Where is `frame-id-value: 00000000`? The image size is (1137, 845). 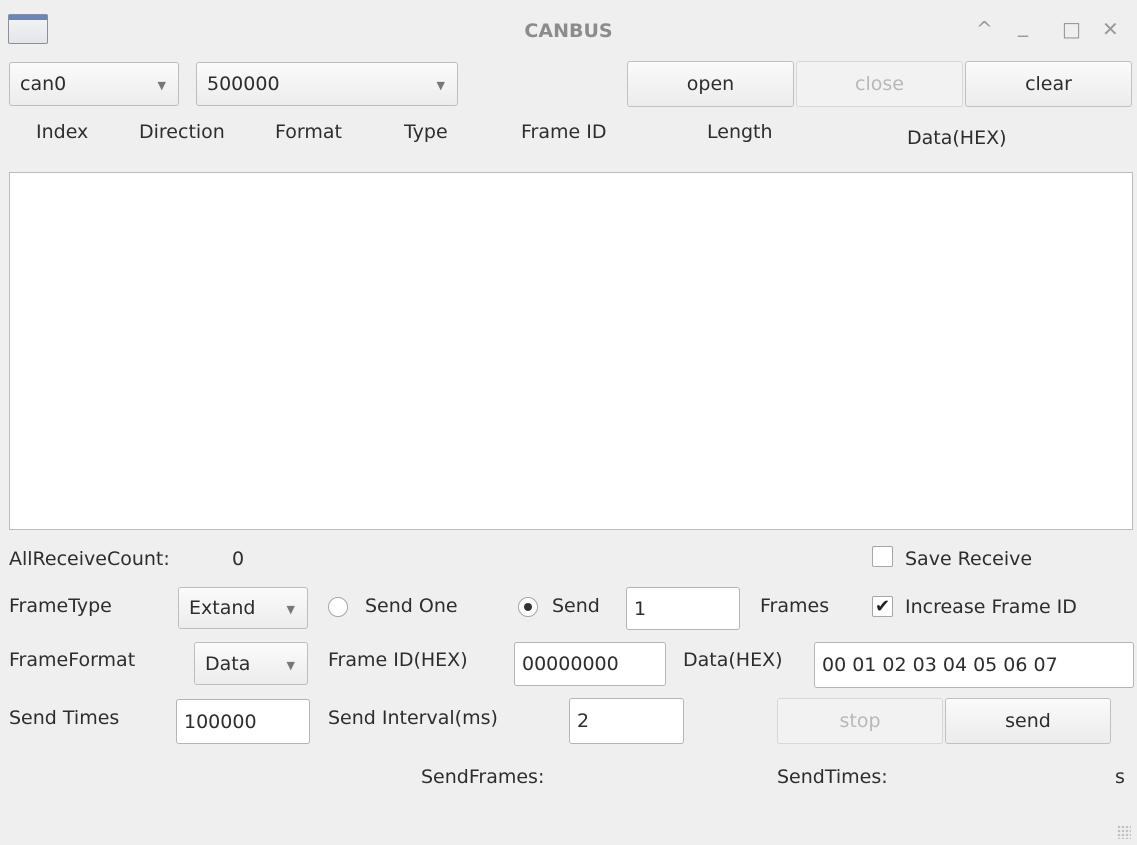
frame-id-value: 00000000 is located at coordinates (570, 664).